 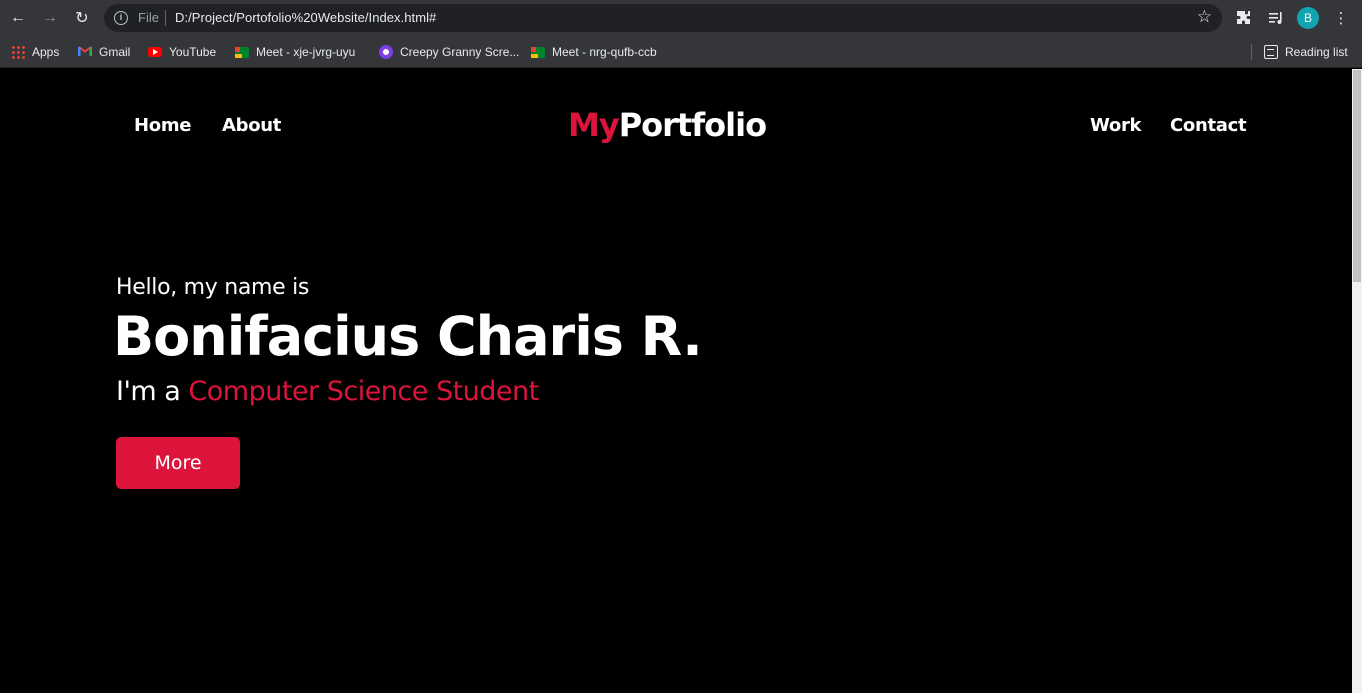 I want to click on nav-work: Work, so click(x=1116, y=125).